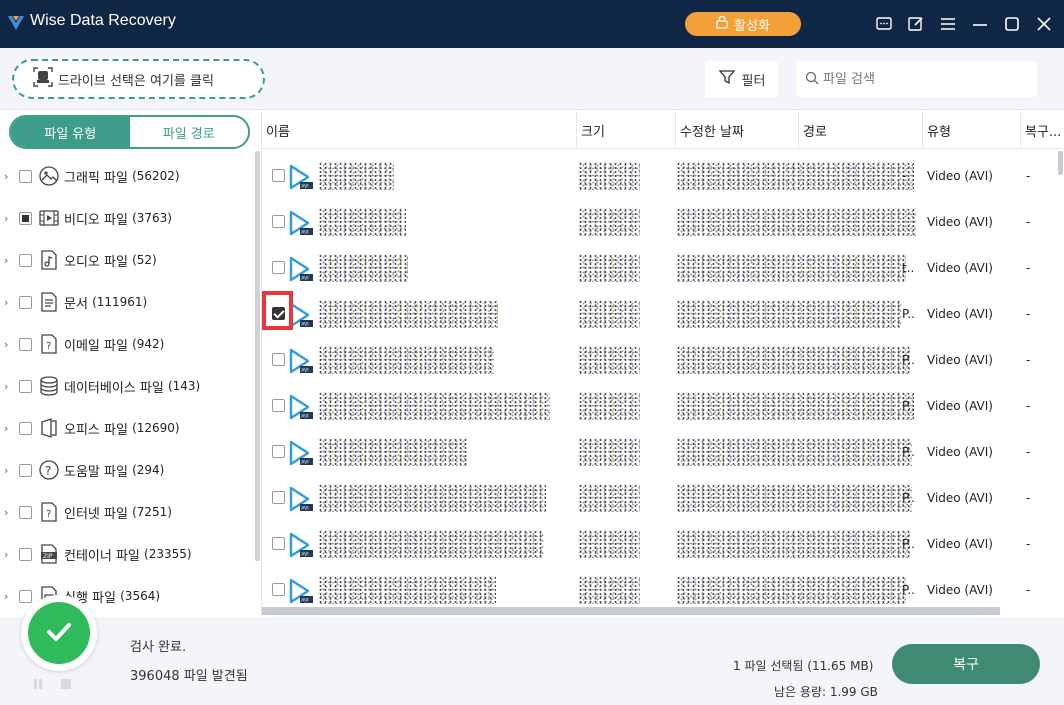  I want to click on column-size: 크기, so click(625, 130).